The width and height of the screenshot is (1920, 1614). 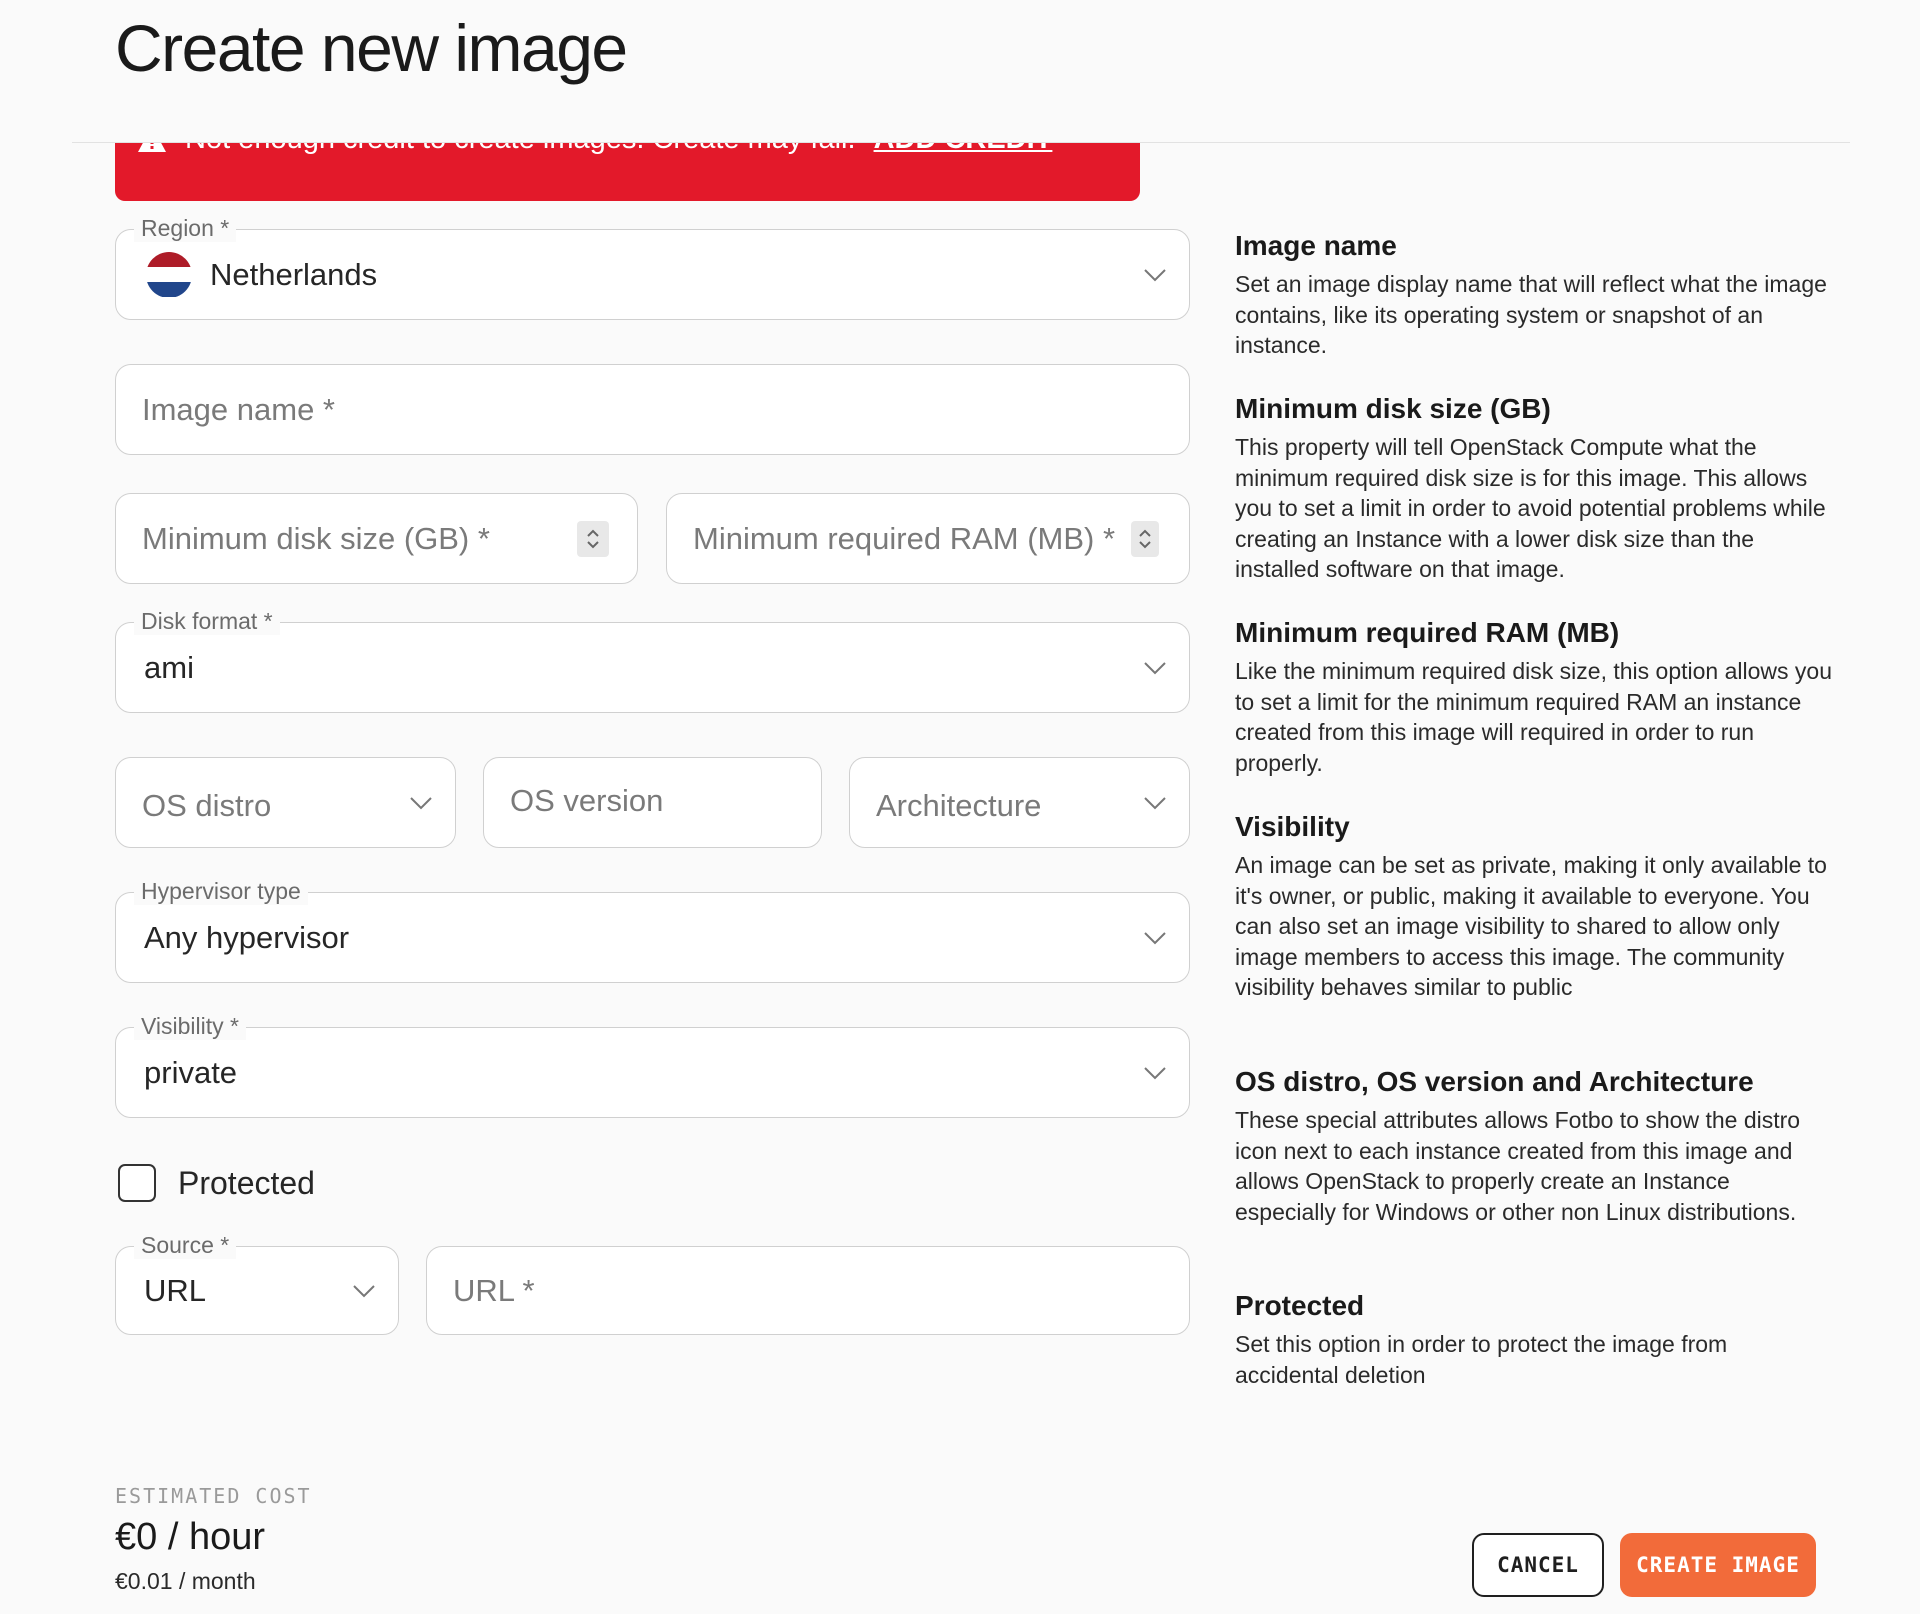 I want to click on min-ram-input: Minimum required RAM (MB) *, so click(x=928, y=538).